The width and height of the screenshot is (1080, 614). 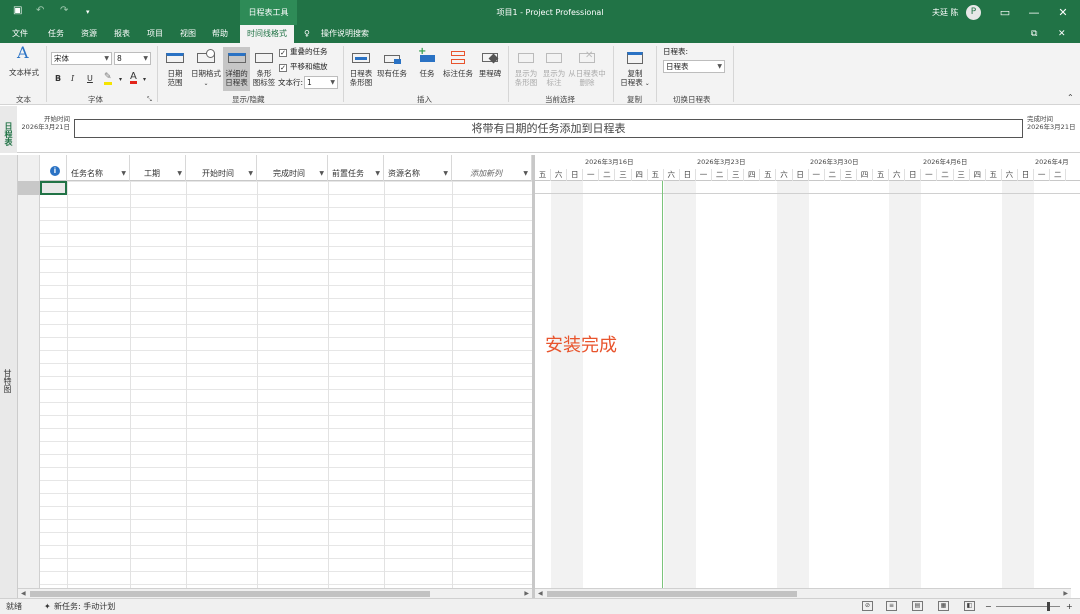 I want to click on undo-icon: ↶, so click(x=40, y=10).